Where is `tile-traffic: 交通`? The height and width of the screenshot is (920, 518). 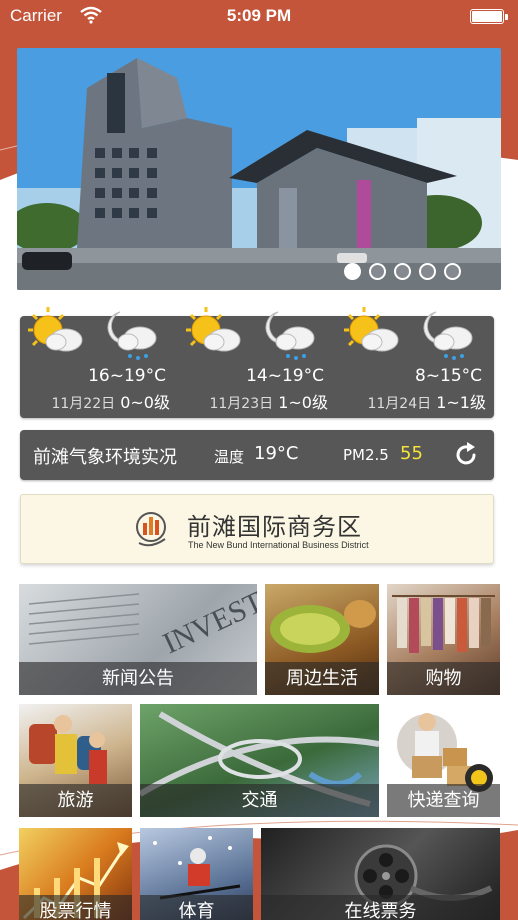 tile-traffic: 交通 is located at coordinates (259, 760).